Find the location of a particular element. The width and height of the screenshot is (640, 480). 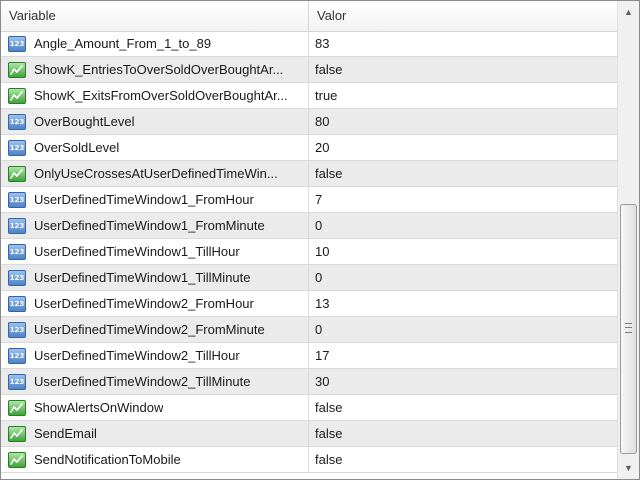

table-row: 123 UserDefinedTimeWindow2_TillHour 17 is located at coordinates (309, 356).